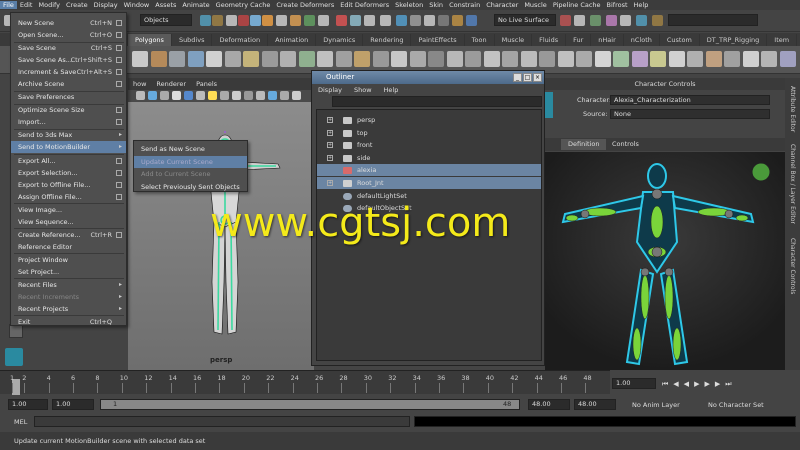 This screenshot has width=800, height=450. What do you see at coordinates (310, 404) in the screenshot?
I see `range-bar: 1 48` at bounding box center [310, 404].